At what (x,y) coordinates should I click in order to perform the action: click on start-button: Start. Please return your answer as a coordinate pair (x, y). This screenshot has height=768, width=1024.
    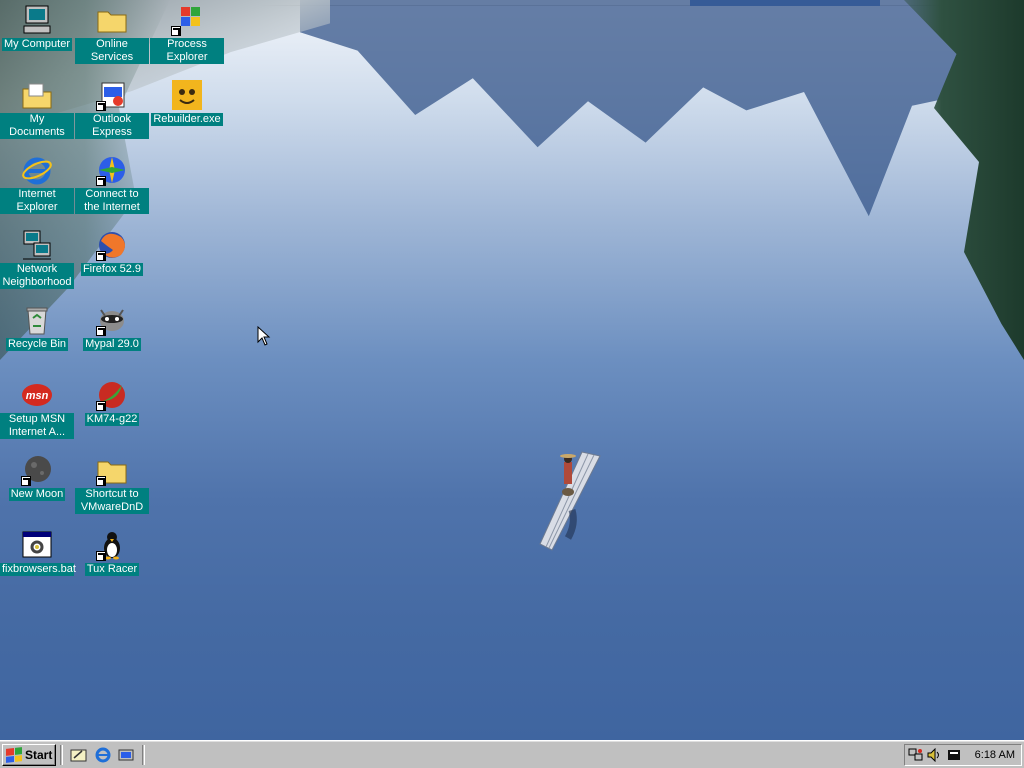
    Looking at the image, I should click on (29, 755).